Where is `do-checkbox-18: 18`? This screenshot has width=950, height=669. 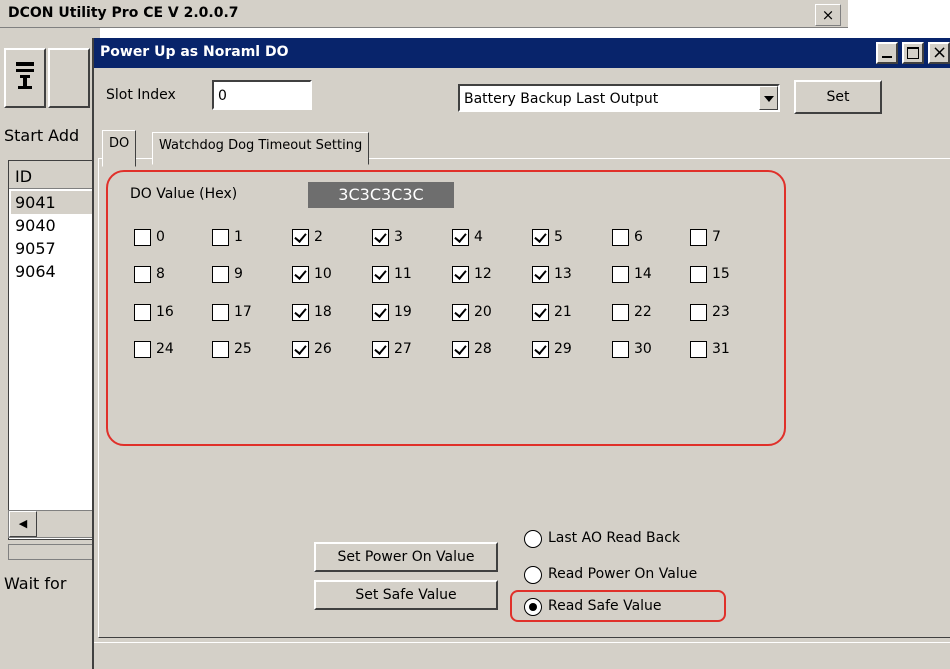 do-checkbox-18: 18 is located at coordinates (328, 313).